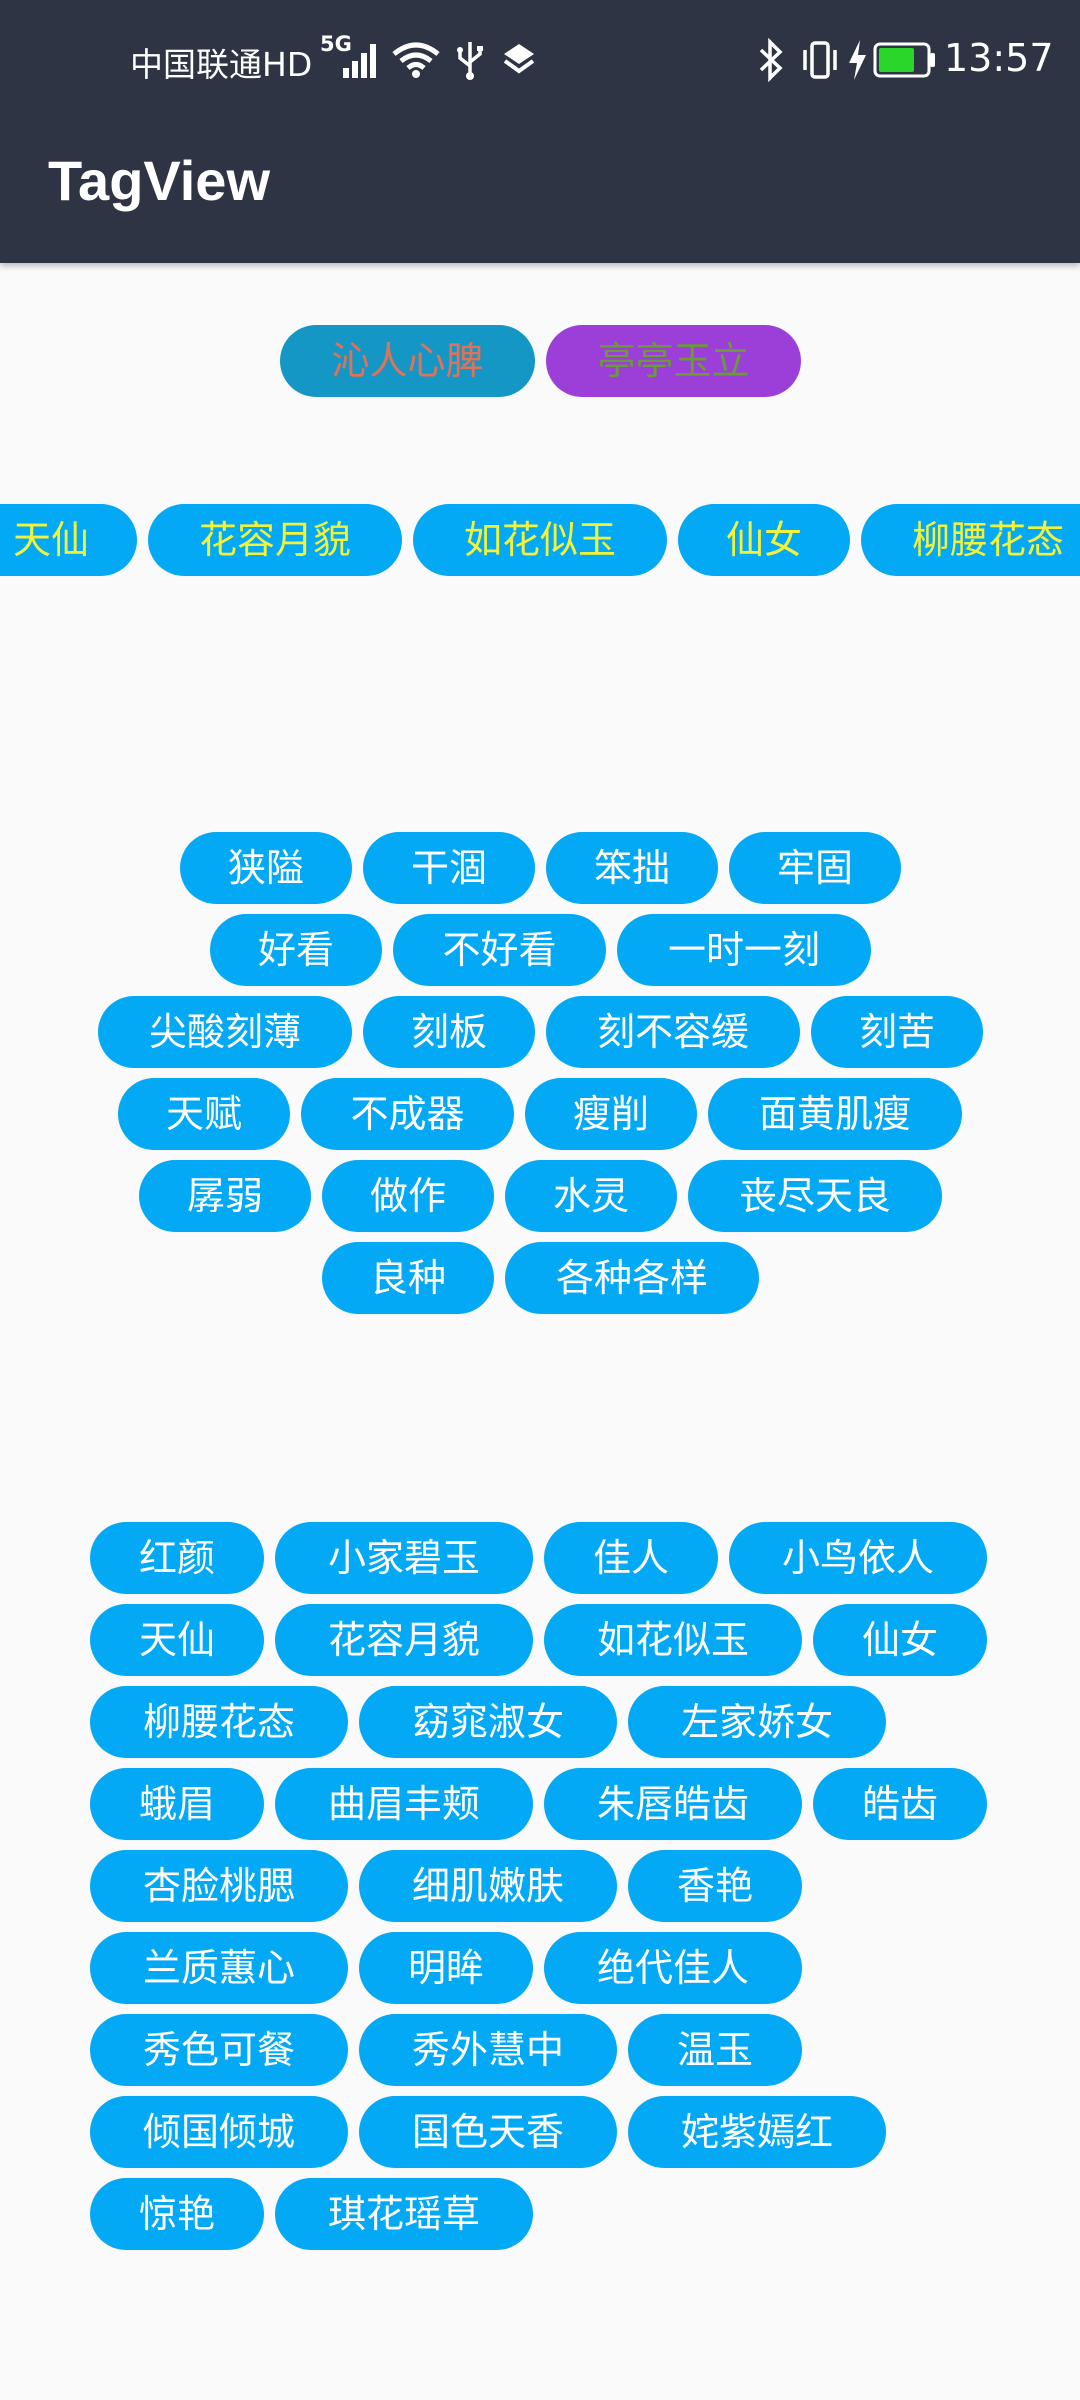 Image resolution: width=1080 pixels, height=2400 pixels. I want to click on tag-item: 佳人, so click(631, 1558).